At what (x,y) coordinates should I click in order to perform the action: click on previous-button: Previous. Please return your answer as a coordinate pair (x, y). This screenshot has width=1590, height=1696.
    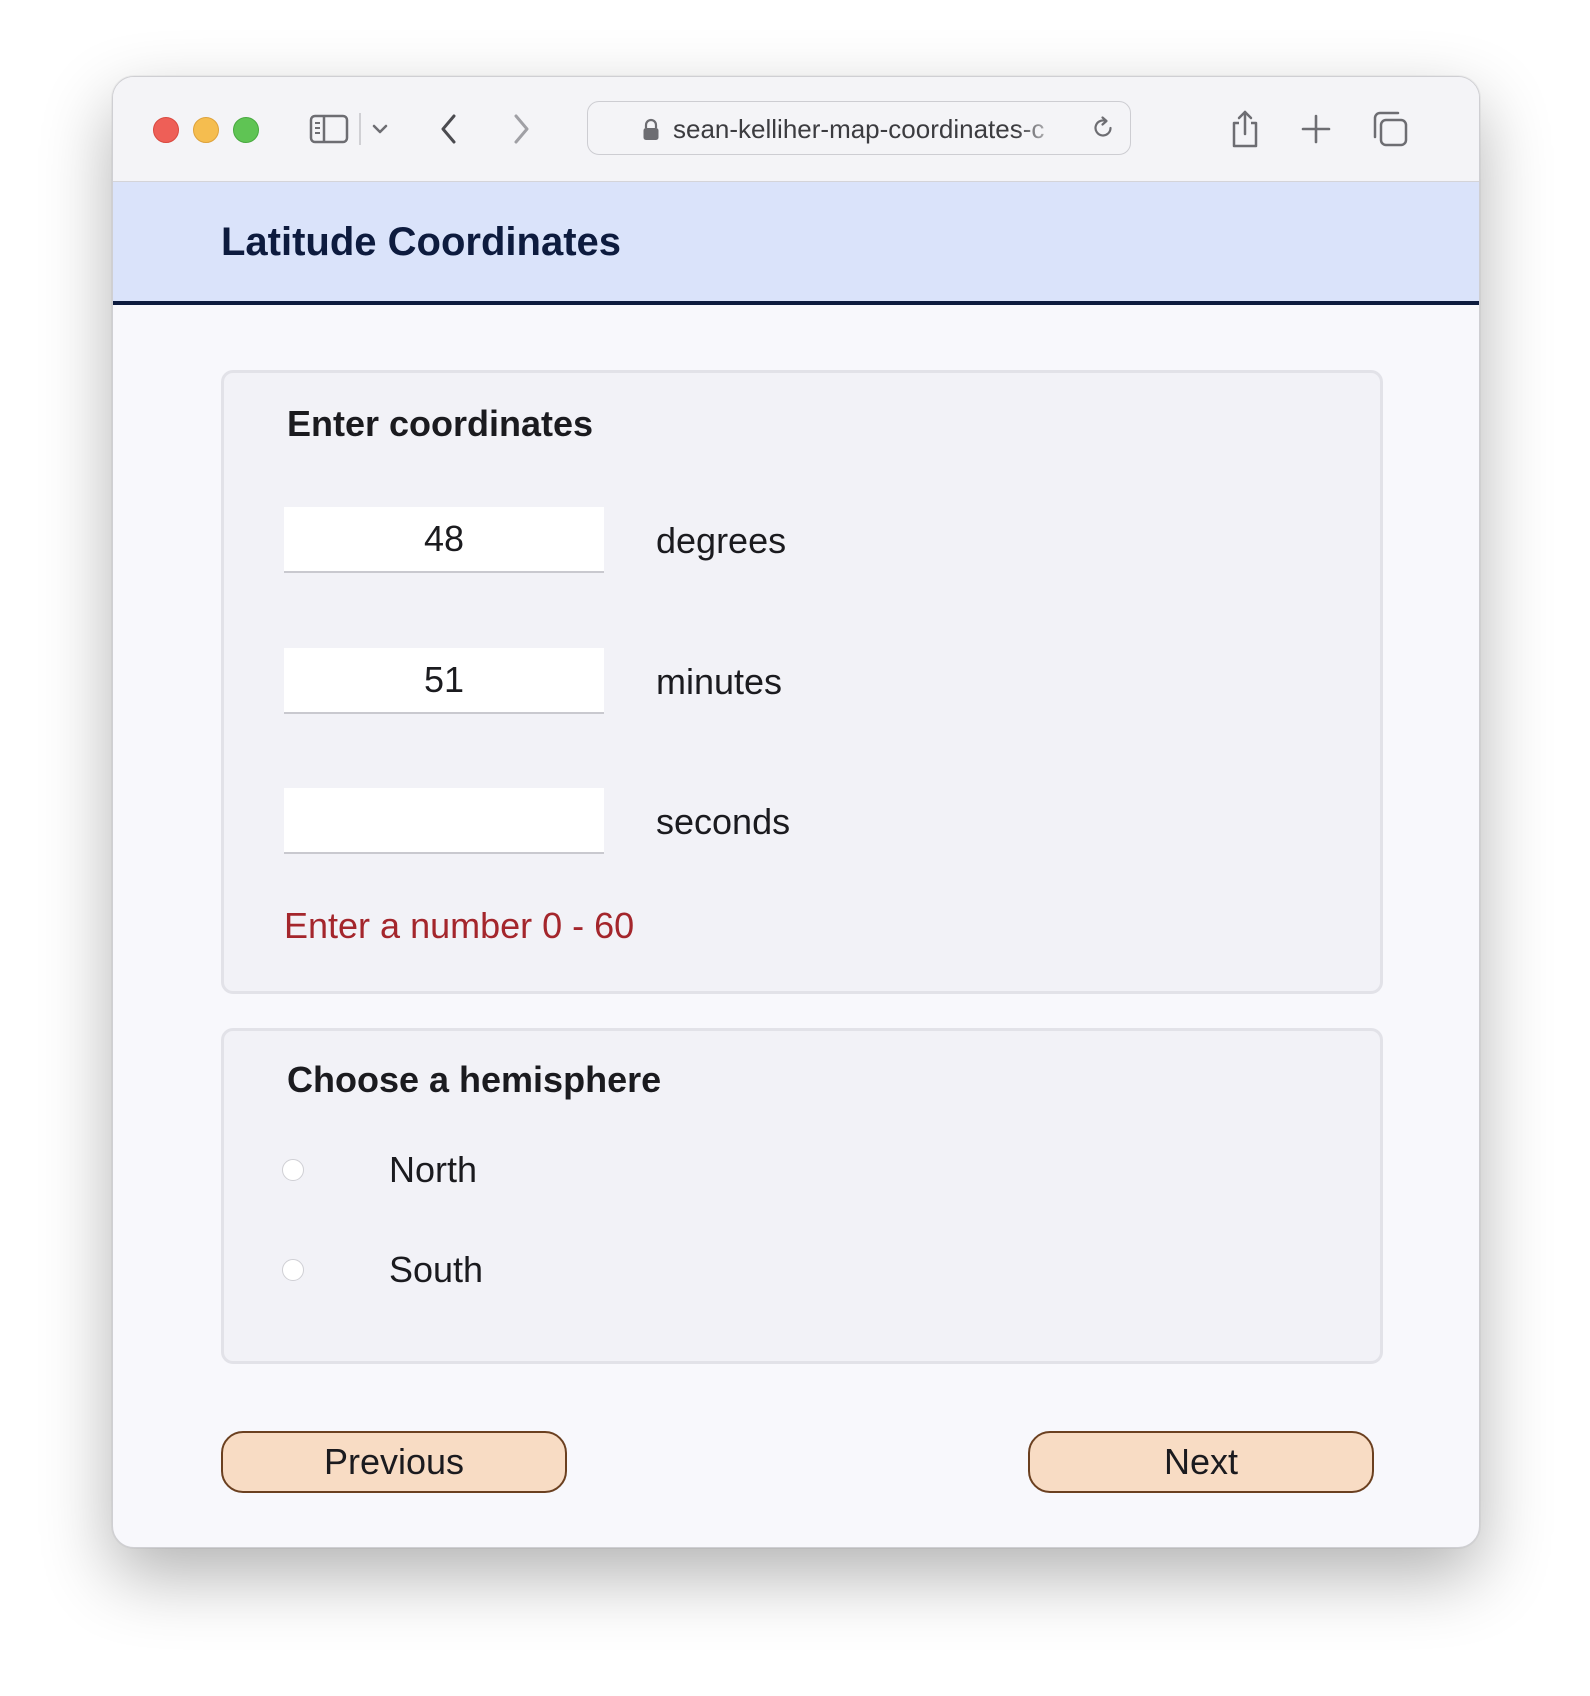
    Looking at the image, I should click on (394, 1462).